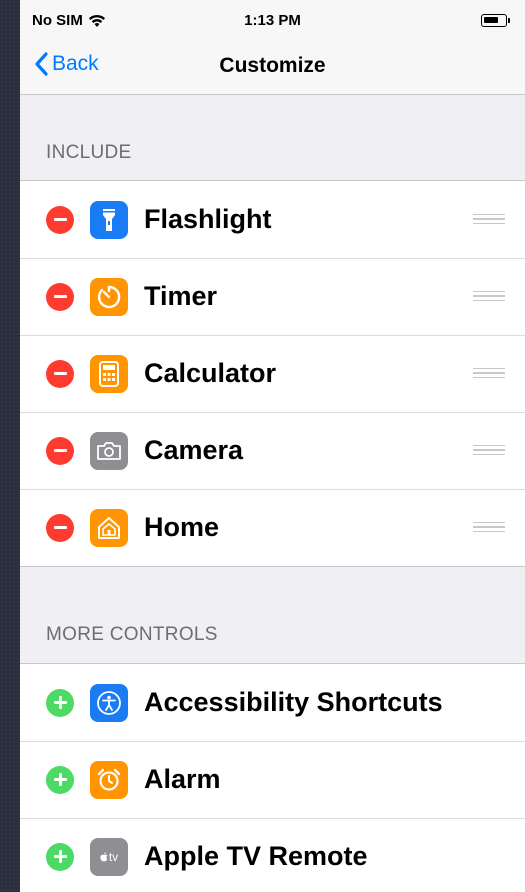  What do you see at coordinates (272, 450) in the screenshot?
I see `list-item-camera: Camera` at bounding box center [272, 450].